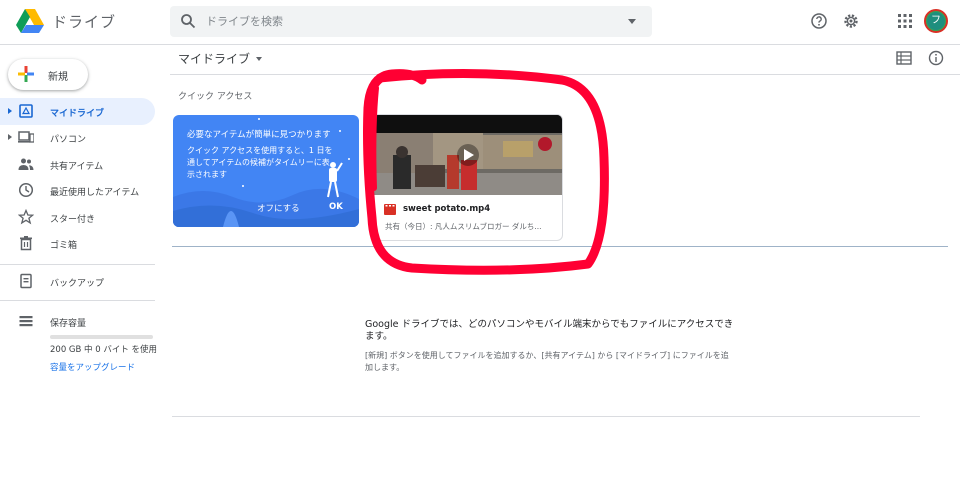 Image resolution: width=960 pixels, height=486 pixels. Describe the element at coordinates (560, 246) in the screenshot. I see `quick-access-divider` at that location.